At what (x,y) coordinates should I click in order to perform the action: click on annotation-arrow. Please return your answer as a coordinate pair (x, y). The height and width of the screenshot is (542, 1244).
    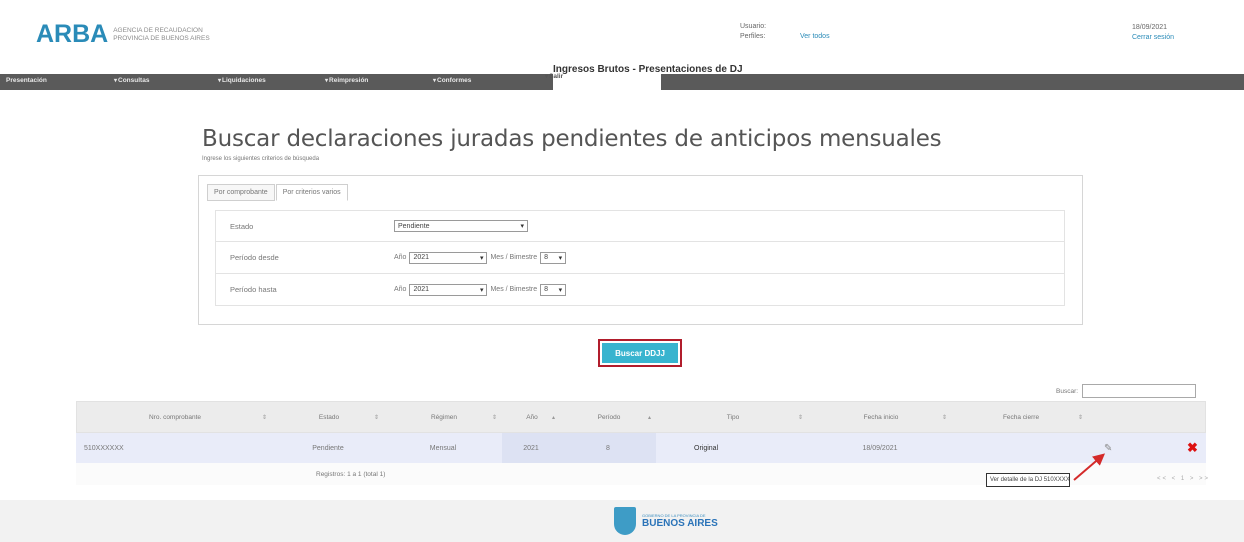
    Looking at the image, I should click on (1089, 467).